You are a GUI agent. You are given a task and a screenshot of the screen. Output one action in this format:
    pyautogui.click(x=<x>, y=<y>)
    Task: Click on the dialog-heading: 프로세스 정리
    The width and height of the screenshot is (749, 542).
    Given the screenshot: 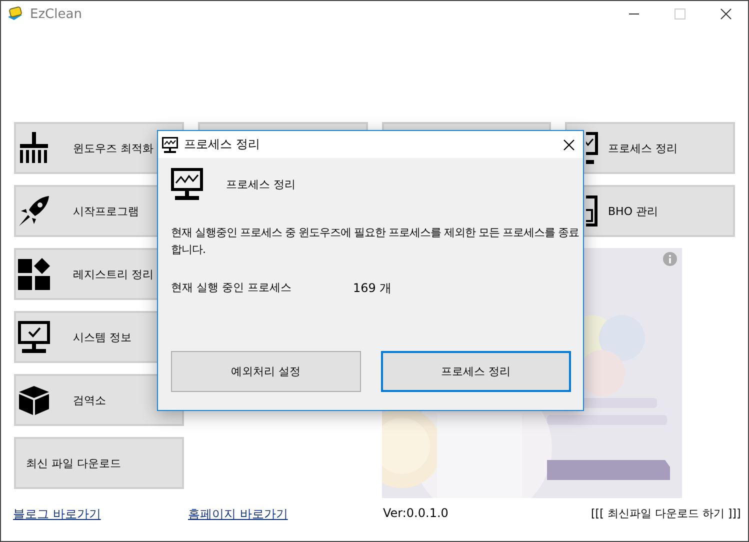 What is the action you would take?
    pyautogui.click(x=261, y=184)
    